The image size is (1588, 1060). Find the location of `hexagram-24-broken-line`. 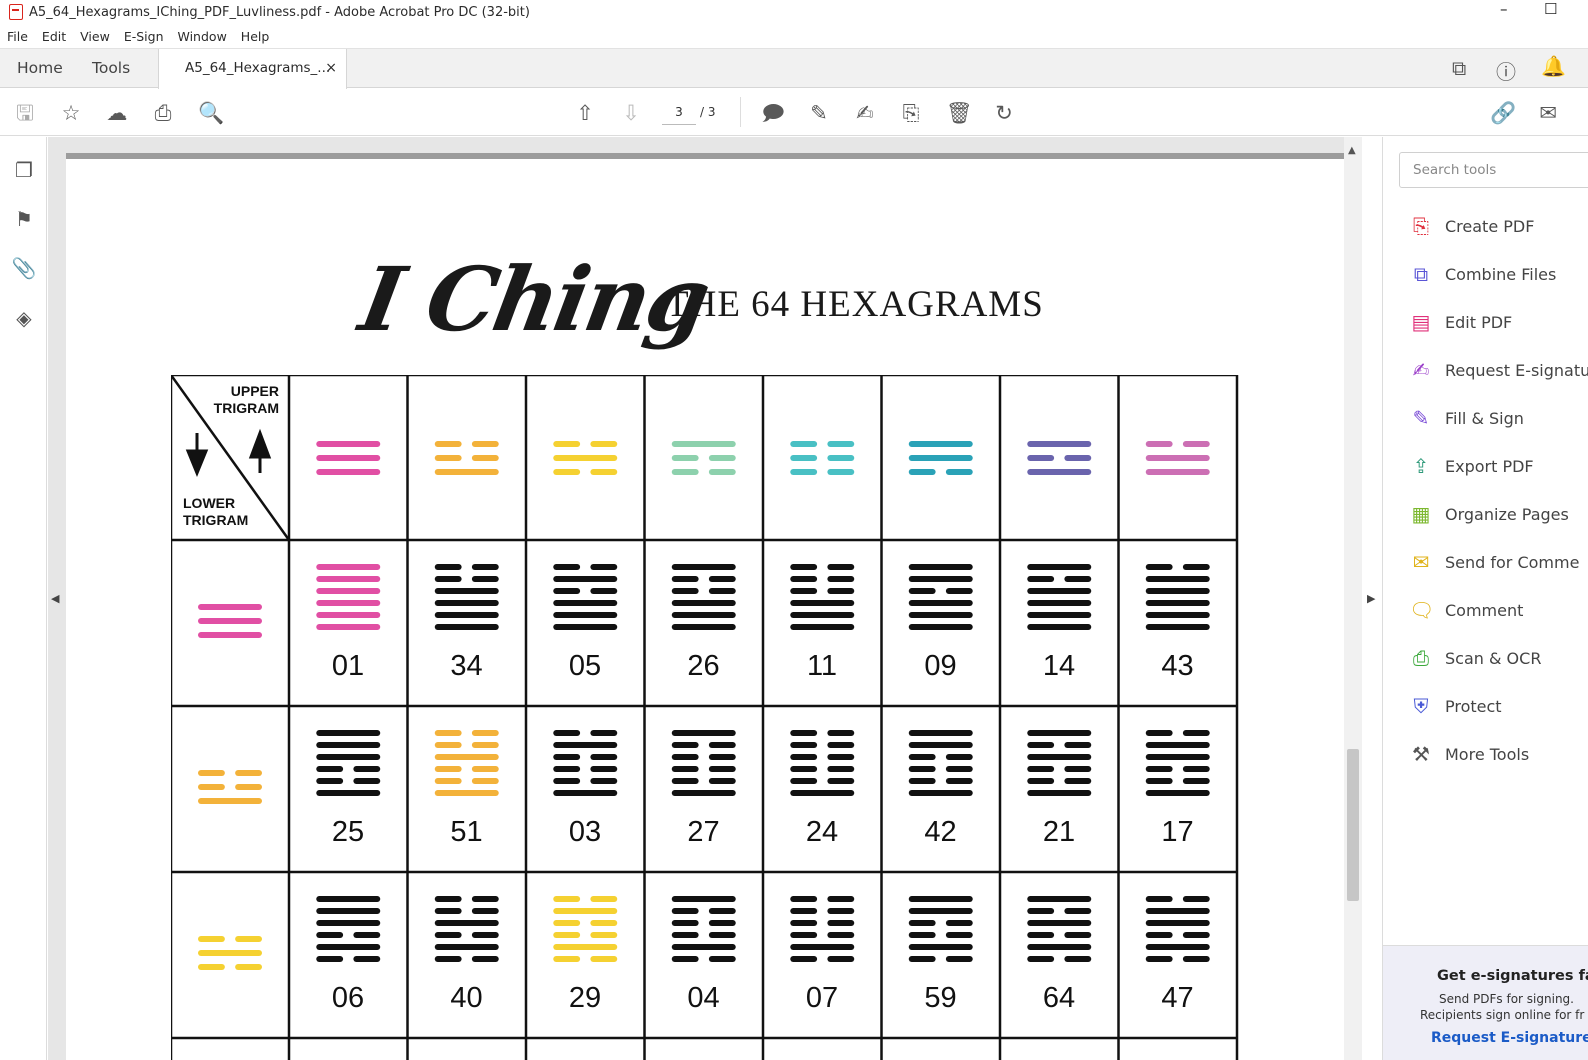

hexagram-24-broken-line is located at coordinates (841, 745).